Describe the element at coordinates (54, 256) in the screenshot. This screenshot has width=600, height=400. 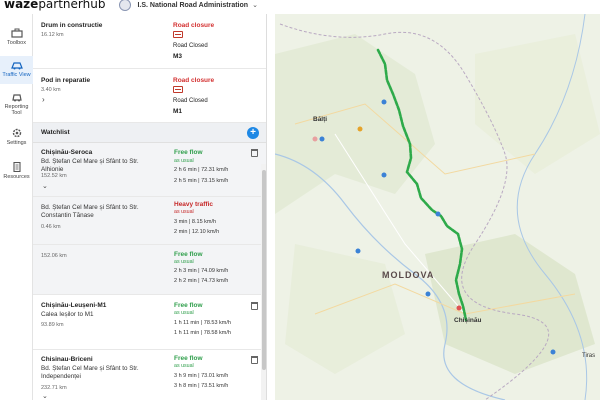
I see `watchlist-item-distance: 152.06 km` at that location.